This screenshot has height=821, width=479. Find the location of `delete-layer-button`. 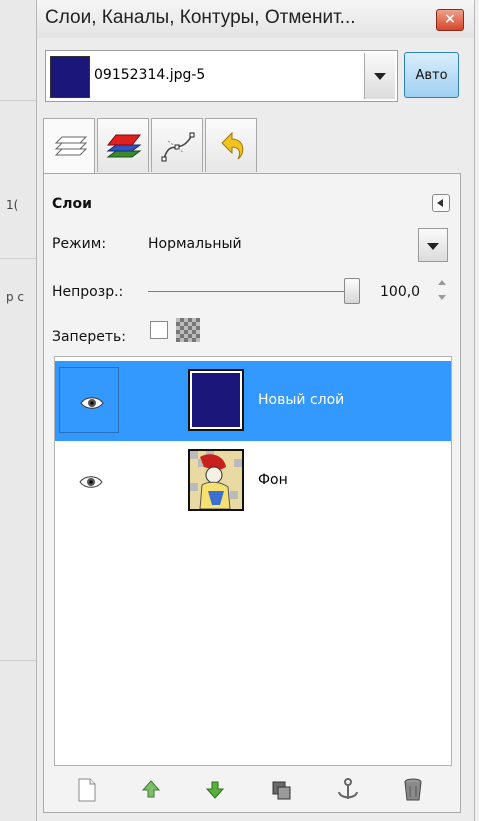

delete-layer-button is located at coordinates (415, 790).